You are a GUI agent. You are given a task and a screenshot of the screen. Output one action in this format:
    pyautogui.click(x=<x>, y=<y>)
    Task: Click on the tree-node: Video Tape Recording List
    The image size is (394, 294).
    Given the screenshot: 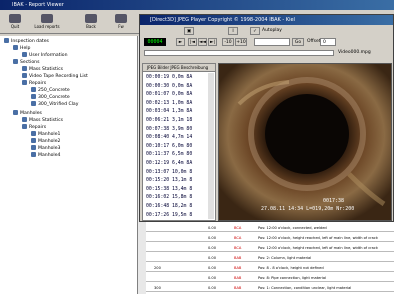 What is the action you would take?
    pyautogui.click(x=55, y=76)
    